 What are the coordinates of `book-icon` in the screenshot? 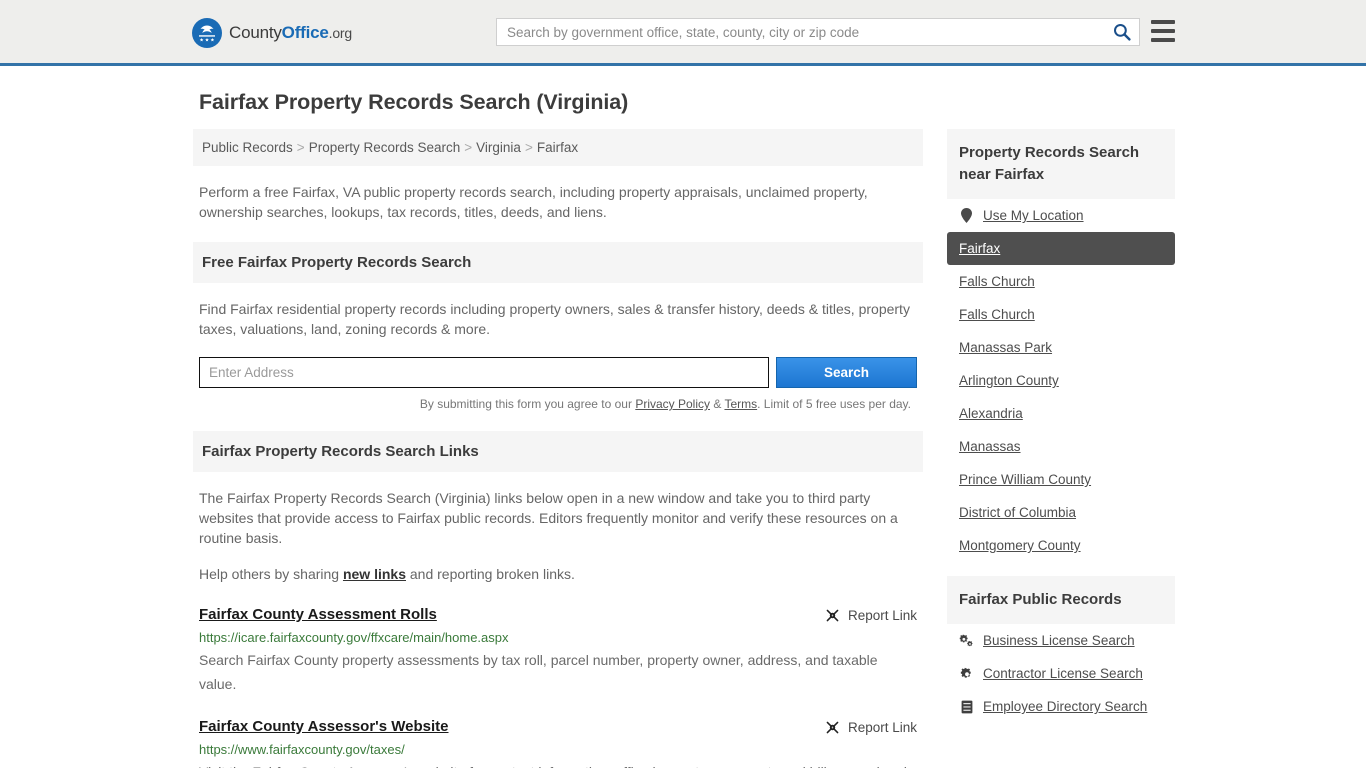 It's located at (966, 707).